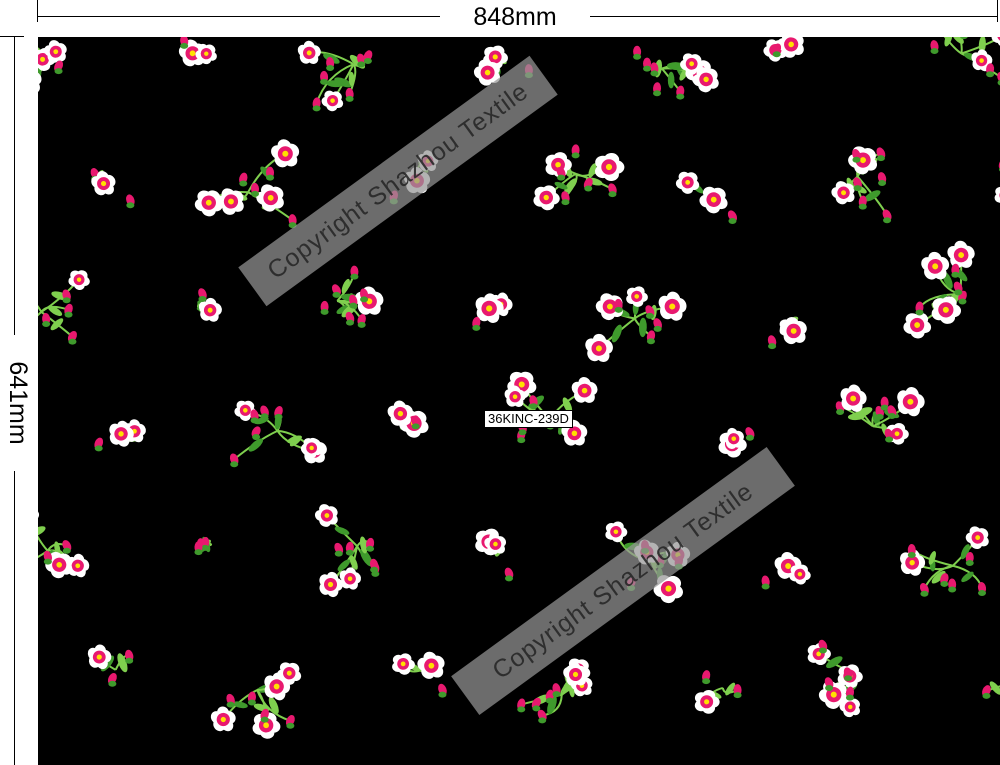  What do you see at coordinates (515, 17) in the screenshot?
I see `width-label: 848mm` at bounding box center [515, 17].